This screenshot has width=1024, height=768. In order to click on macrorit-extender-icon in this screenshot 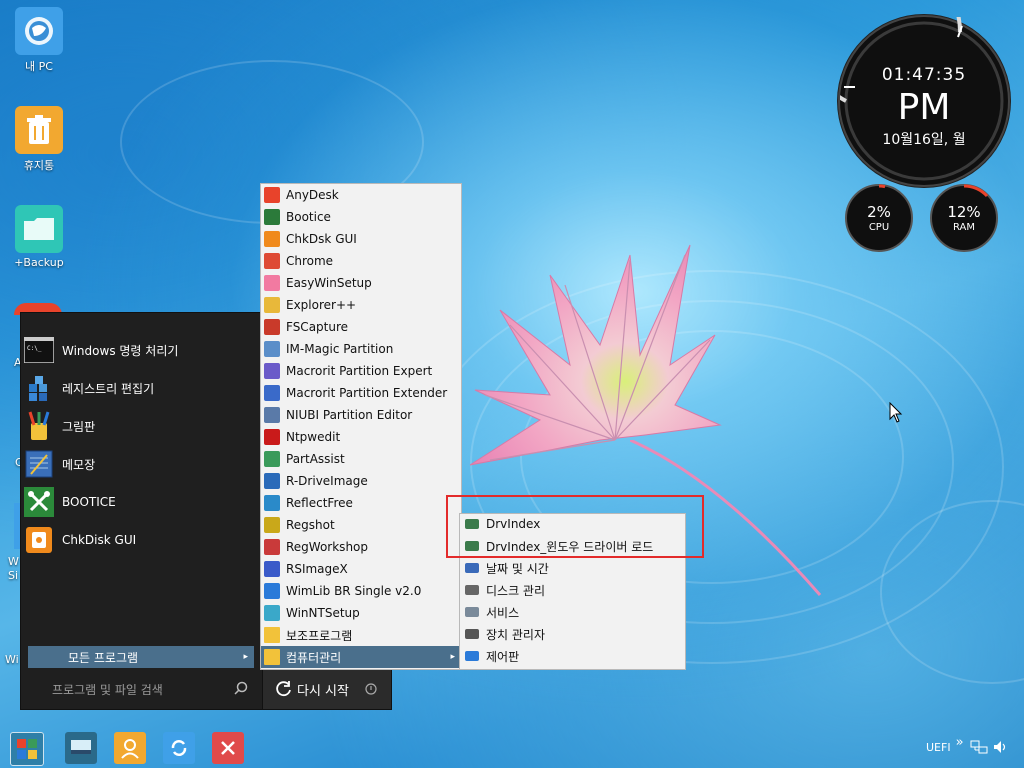, I will do `click(272, 393)`.